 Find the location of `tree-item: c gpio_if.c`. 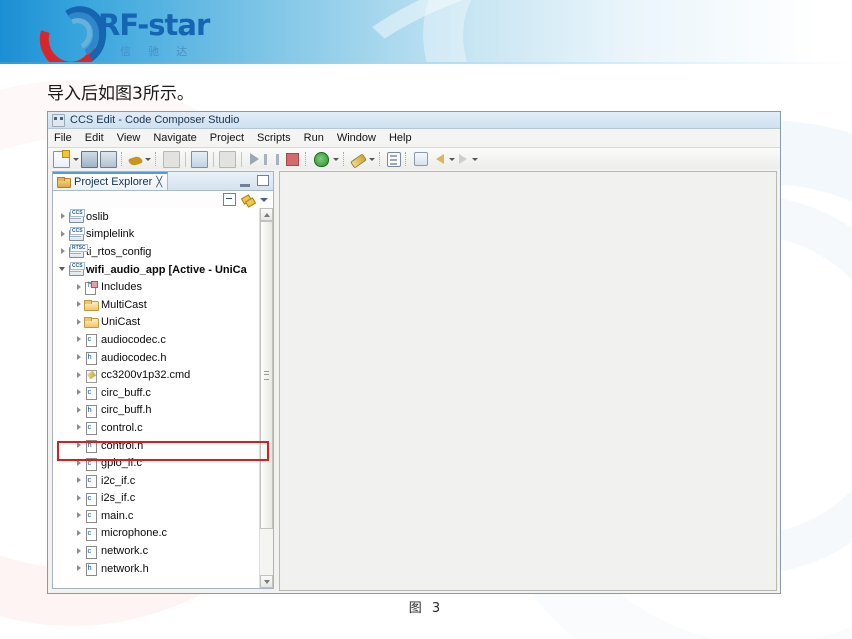

tree-item: c gpio_if.c is located at coordinates (156, 463).